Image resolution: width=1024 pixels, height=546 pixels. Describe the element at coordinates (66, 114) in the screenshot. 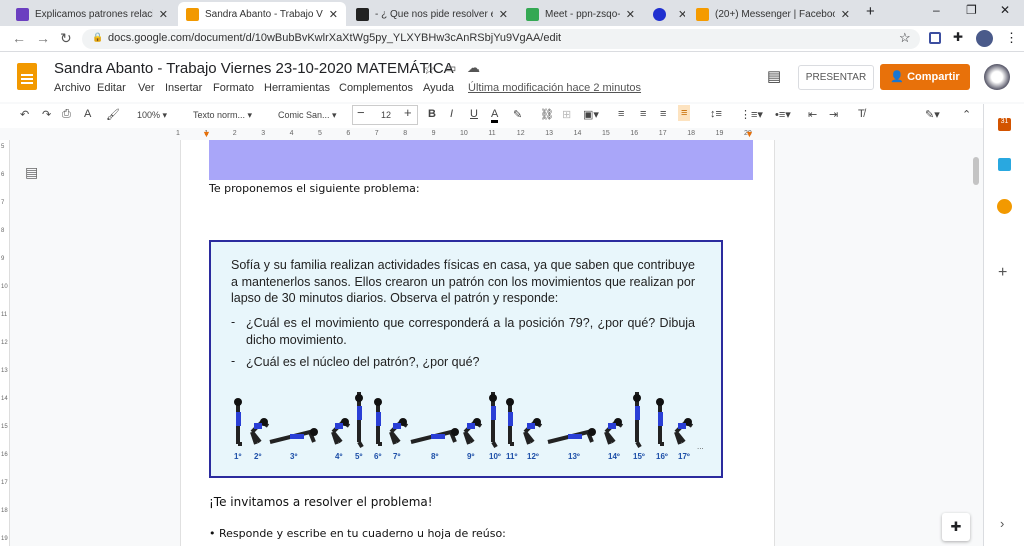

I see `print-icon: ⎙` at that location.